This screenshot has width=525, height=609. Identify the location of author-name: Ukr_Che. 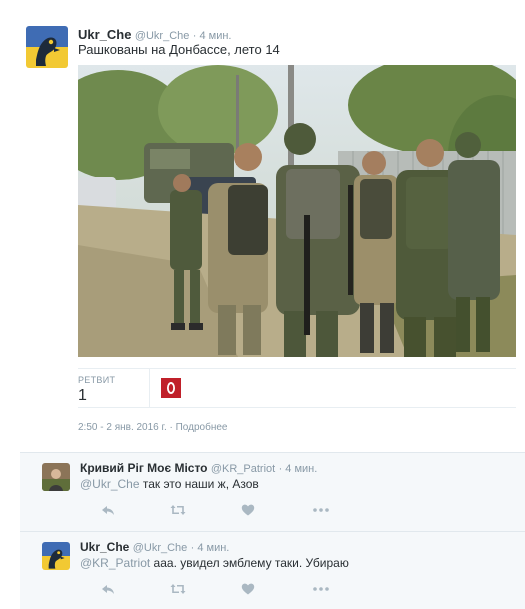
(104, 34).